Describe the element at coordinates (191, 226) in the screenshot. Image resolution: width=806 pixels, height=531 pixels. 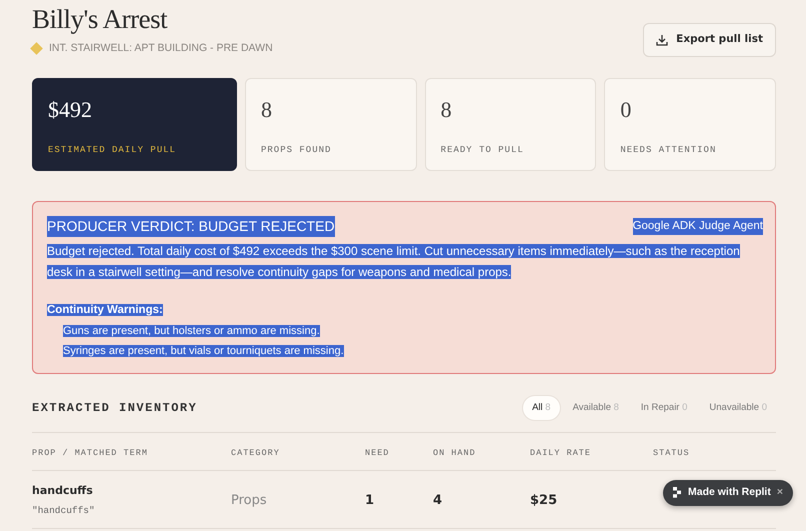
I see `verdict-title: PRODUCER VERDICT: BUDGET REJECTED` at that location.